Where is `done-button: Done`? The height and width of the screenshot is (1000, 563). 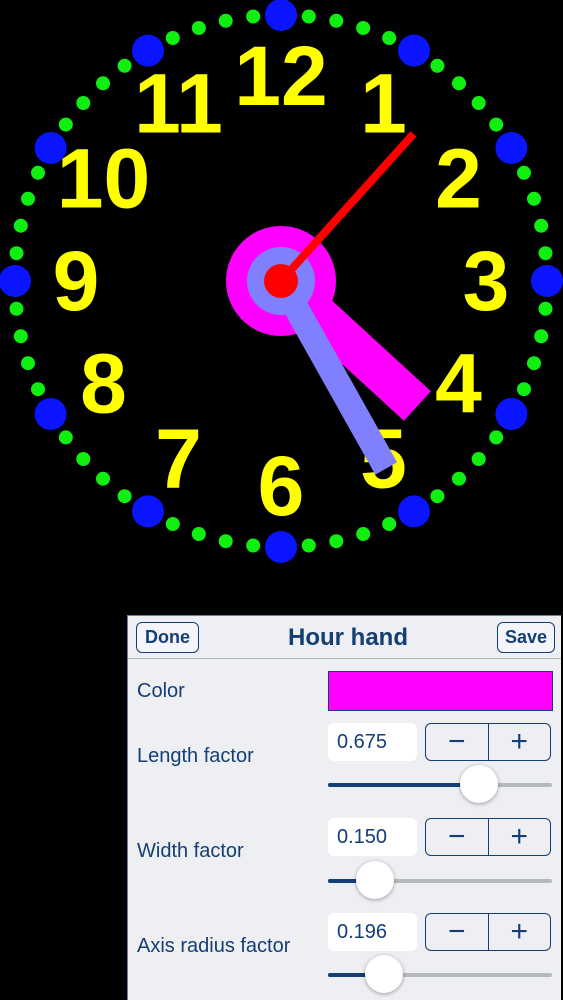
done-button: Done is located at coordinates (167, 637).